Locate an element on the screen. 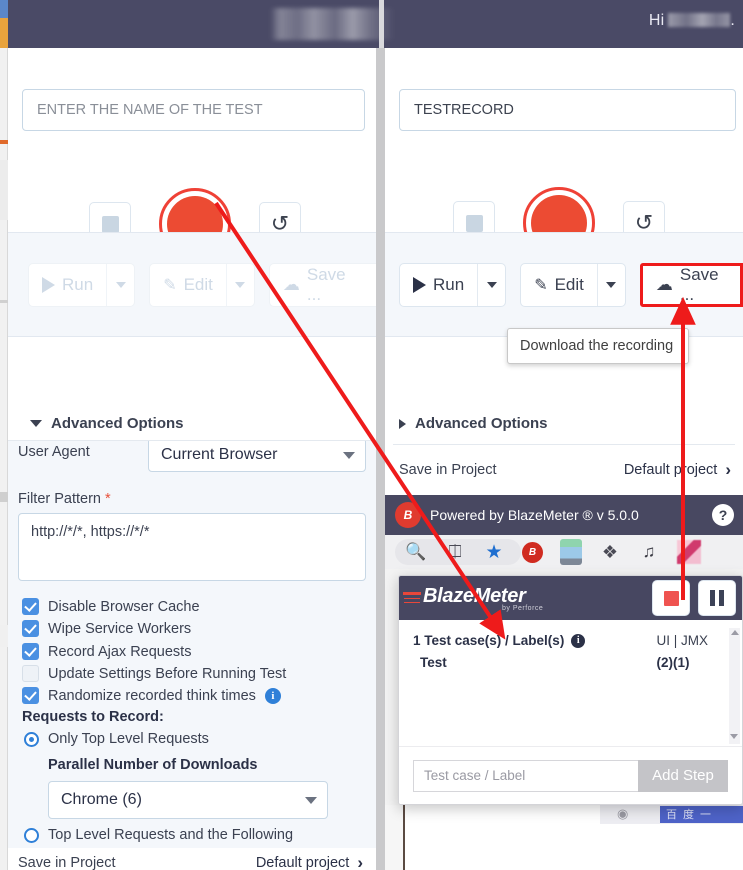 The height and width of the screenshot is (870, 743). popup-scrollbar is located at coordinates (734, 686).